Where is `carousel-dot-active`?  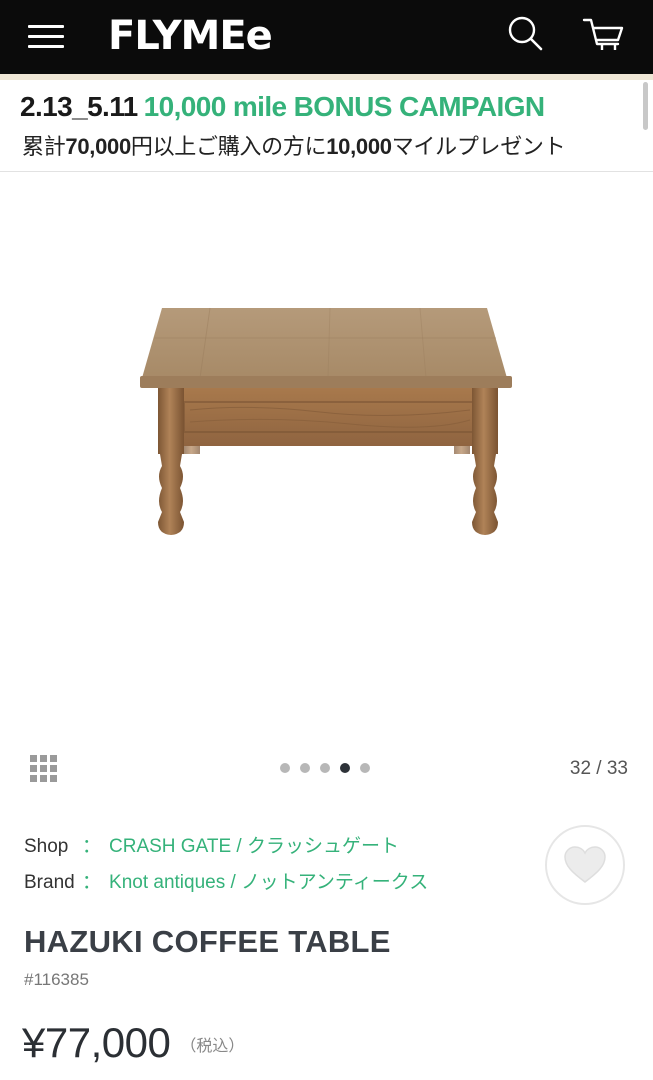
carousel-dot-active is located at coordinates (345, 768).